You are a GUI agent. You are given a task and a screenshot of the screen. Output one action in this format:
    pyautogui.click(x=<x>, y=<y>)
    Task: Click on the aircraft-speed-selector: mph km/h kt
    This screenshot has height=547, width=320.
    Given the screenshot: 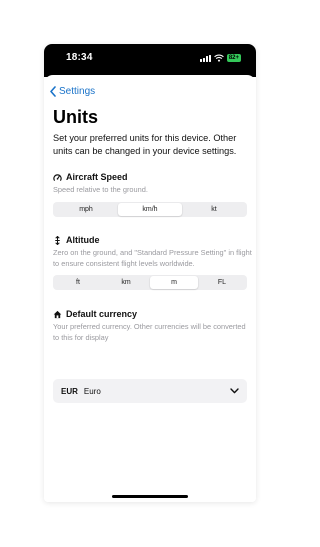 What is the action you would take?
    pyautogui.click(x=150, y=209)
    